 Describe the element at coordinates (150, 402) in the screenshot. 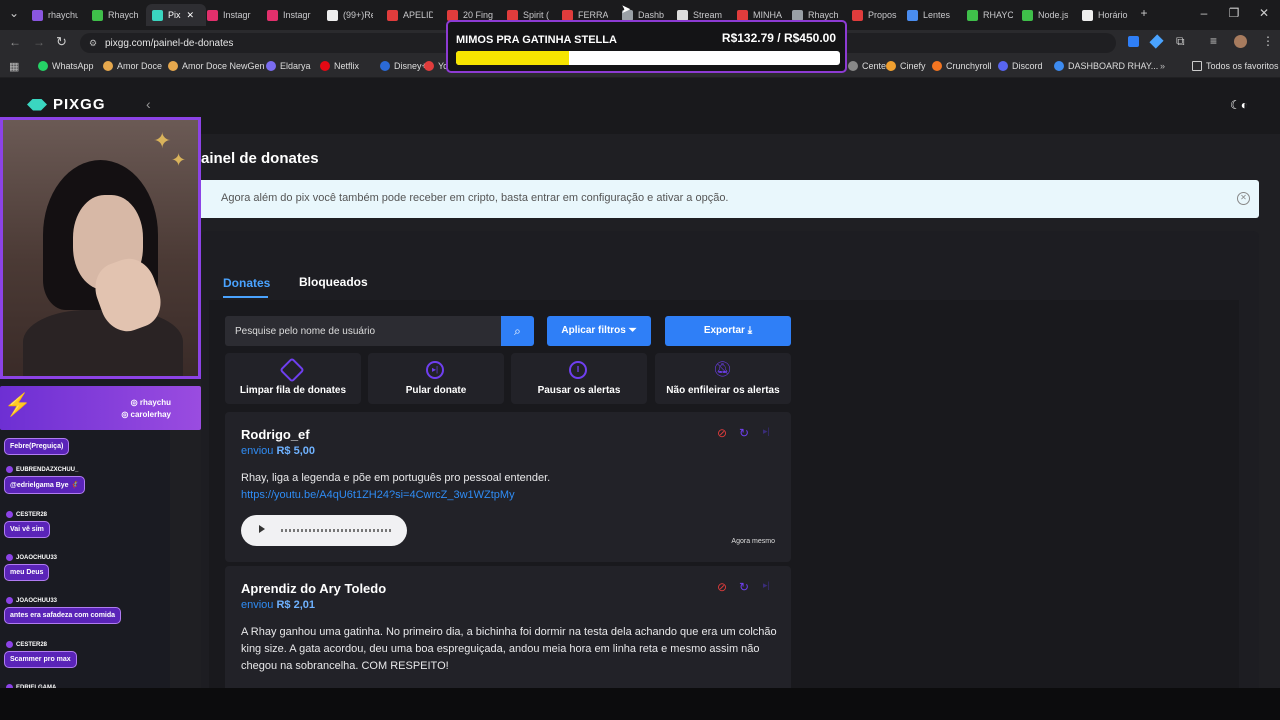

I see `social-handle: ◎ rhaychu` at that location.